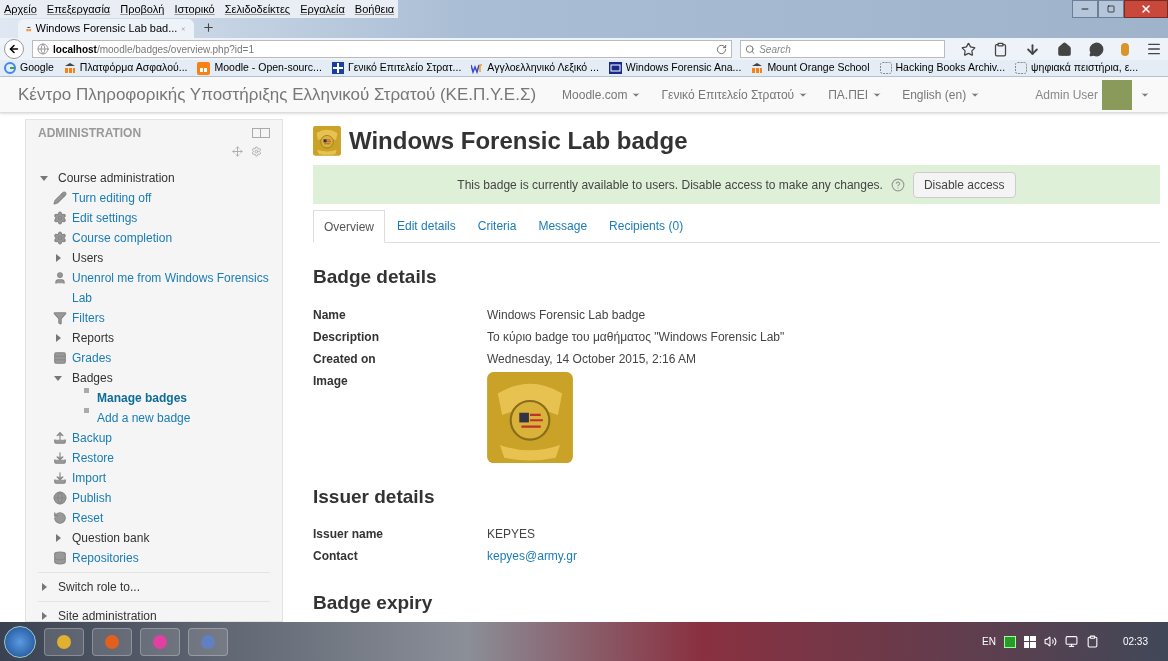  Describe the element at coordinates (171, 318) in the screenshot. I see `menu-link: Filters` at that location.